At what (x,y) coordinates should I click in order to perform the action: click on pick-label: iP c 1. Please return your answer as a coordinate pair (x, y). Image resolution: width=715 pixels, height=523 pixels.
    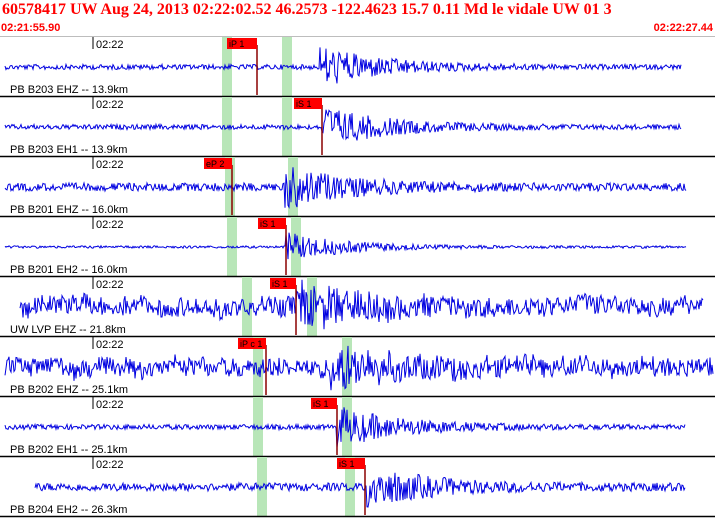
    Looking at the image, I should click on (251, 344).